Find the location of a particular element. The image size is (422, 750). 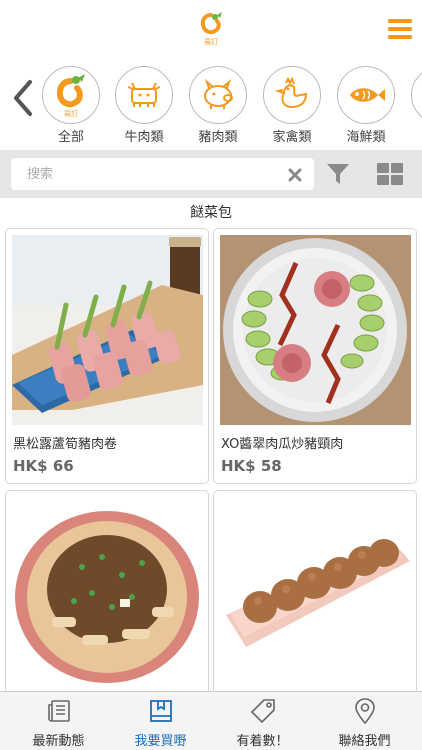

search-bar is located at coordinates (211, 174).